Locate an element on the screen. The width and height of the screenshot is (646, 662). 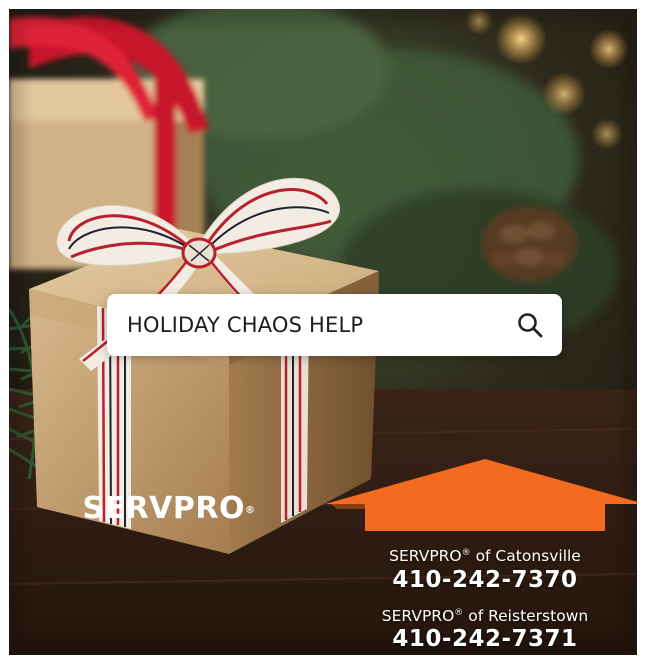
servpro-logo is located at coordinates (481, 495).